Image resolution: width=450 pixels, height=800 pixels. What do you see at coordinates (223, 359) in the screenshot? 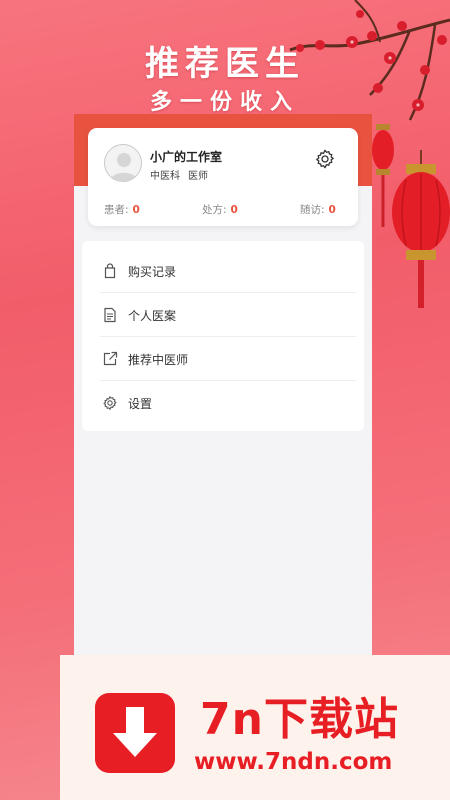
I see `menu-item-recommend-doctor: 推荐中医师` at bounding box center [223, 359].